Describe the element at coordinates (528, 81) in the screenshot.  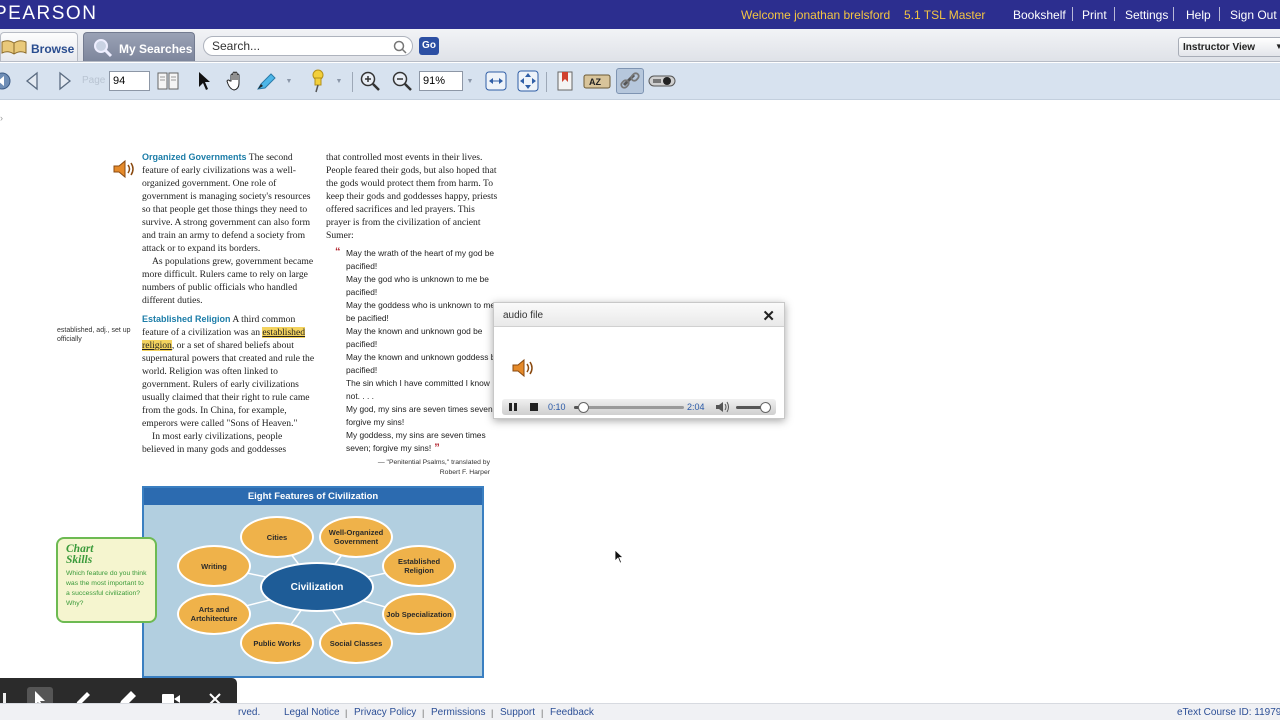
I see `fit-page-icon` at that location.